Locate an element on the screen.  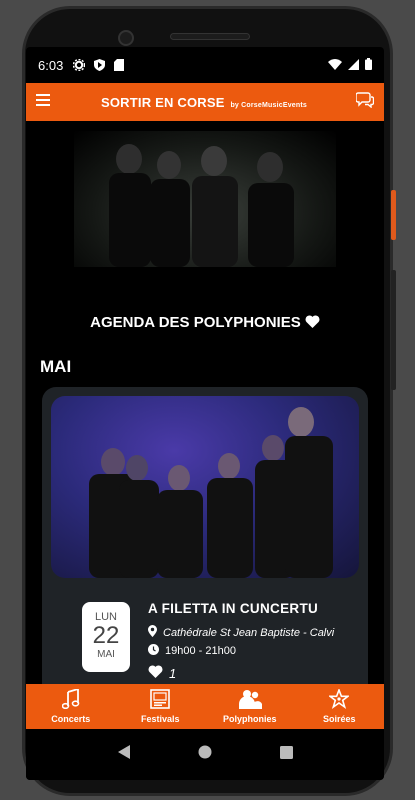
event-likes: 1 is located at coordinates (162, 673).